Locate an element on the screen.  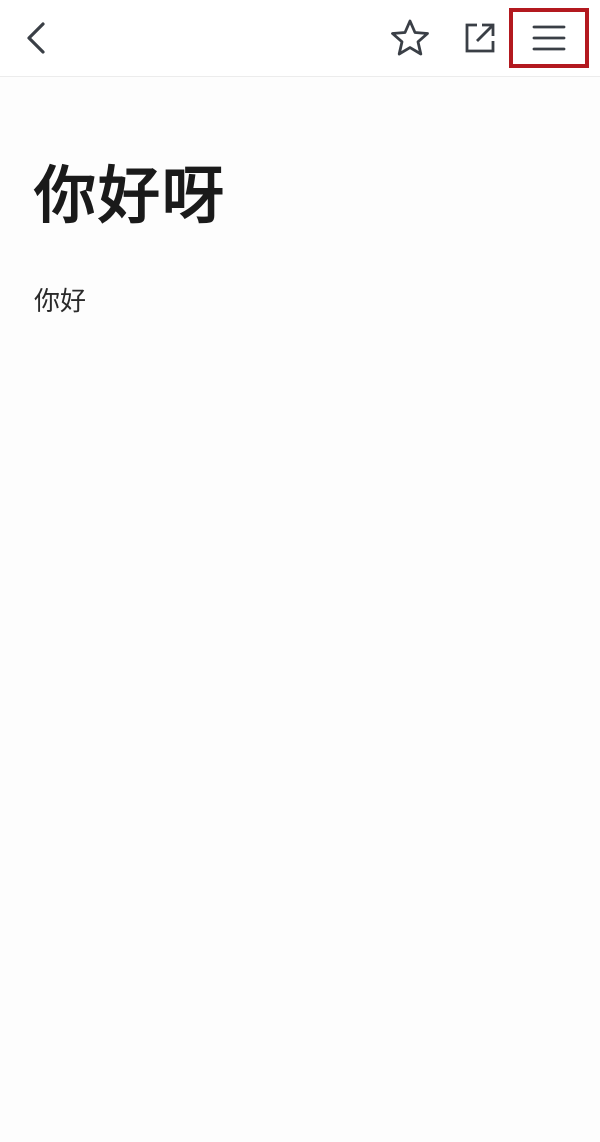
star-outline-icon is located at coordinates (410, 37).